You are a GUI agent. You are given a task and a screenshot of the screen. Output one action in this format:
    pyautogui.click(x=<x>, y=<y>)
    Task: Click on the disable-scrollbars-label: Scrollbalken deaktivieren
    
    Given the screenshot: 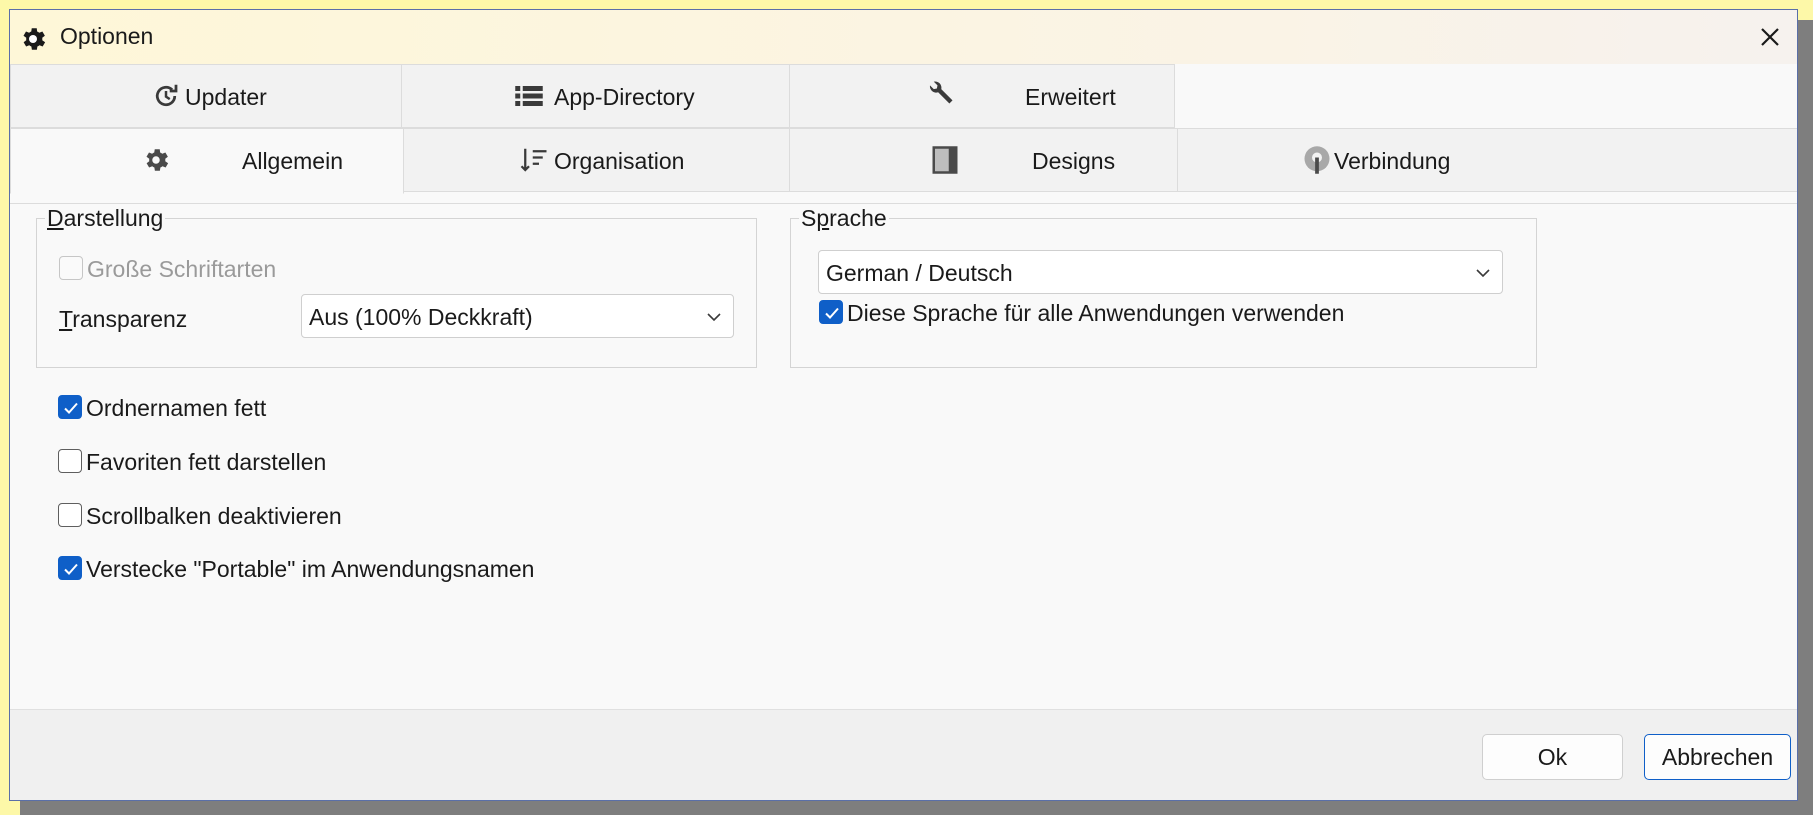 What is the action you would take?
    pyautogui.click(x=214, y=516)
    